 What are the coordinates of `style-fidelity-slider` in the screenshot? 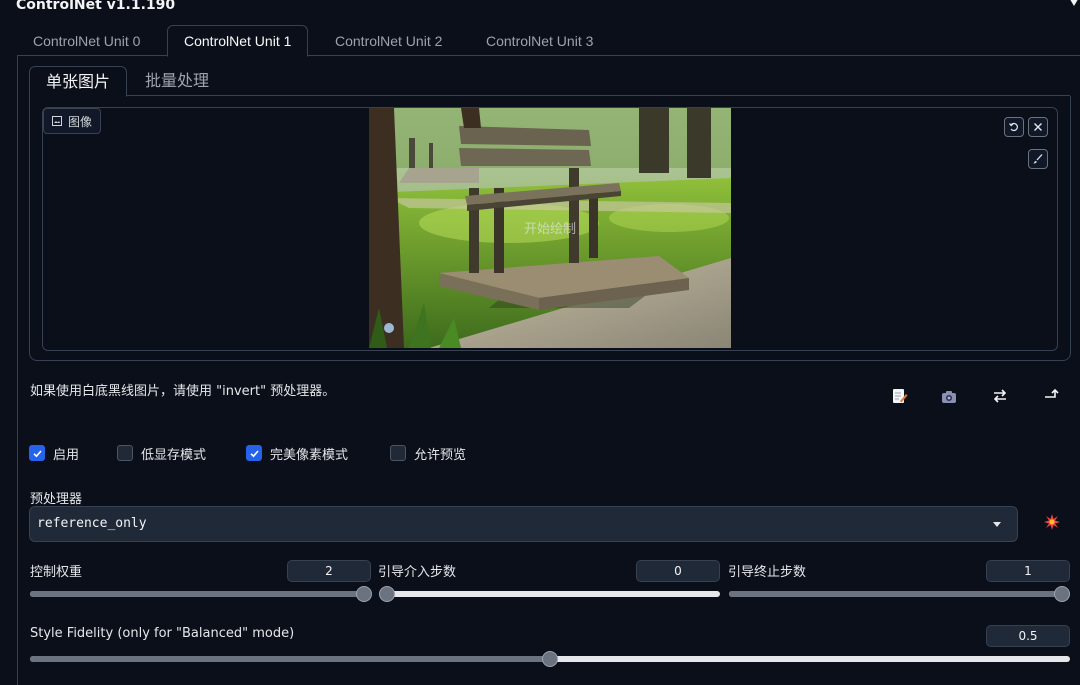 It's located at (550, 659).